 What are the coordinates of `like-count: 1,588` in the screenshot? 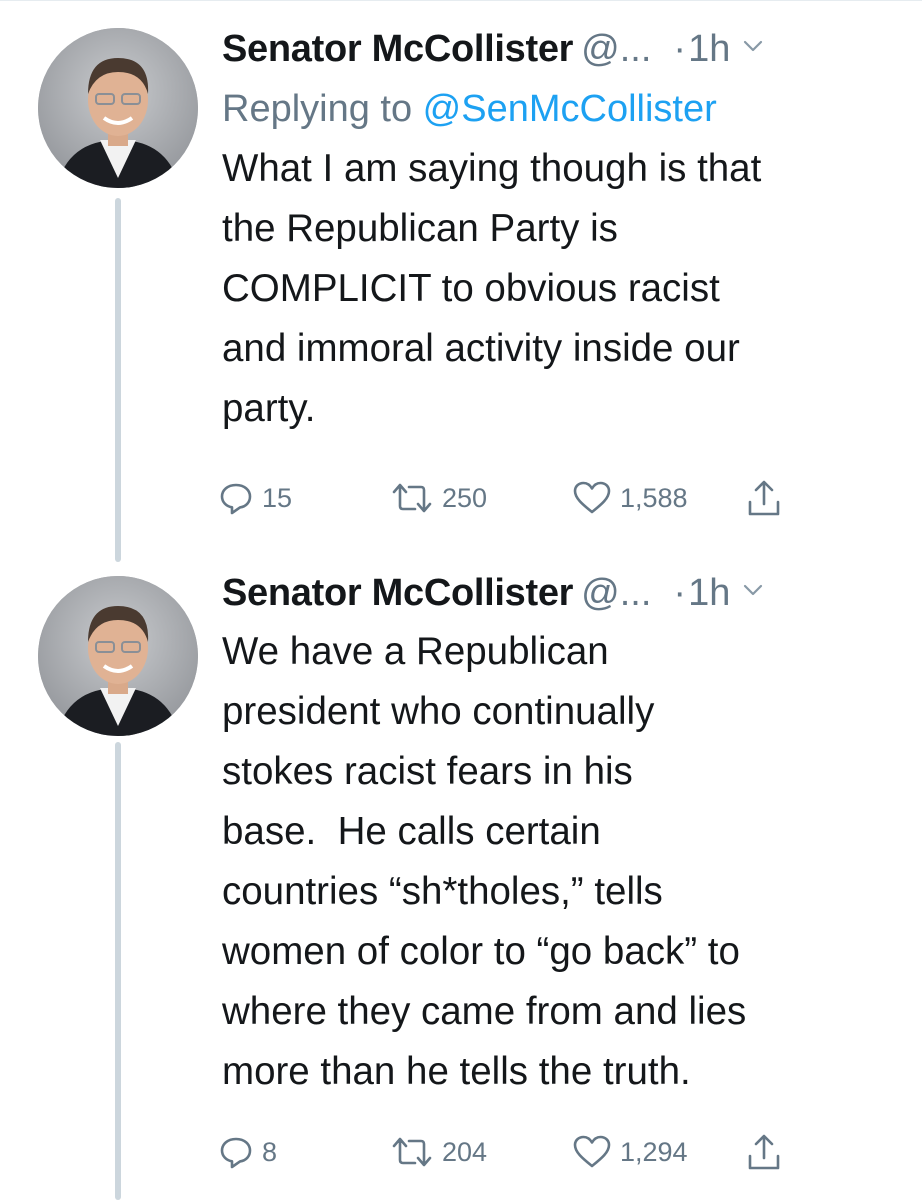 It's located at (654, 497).